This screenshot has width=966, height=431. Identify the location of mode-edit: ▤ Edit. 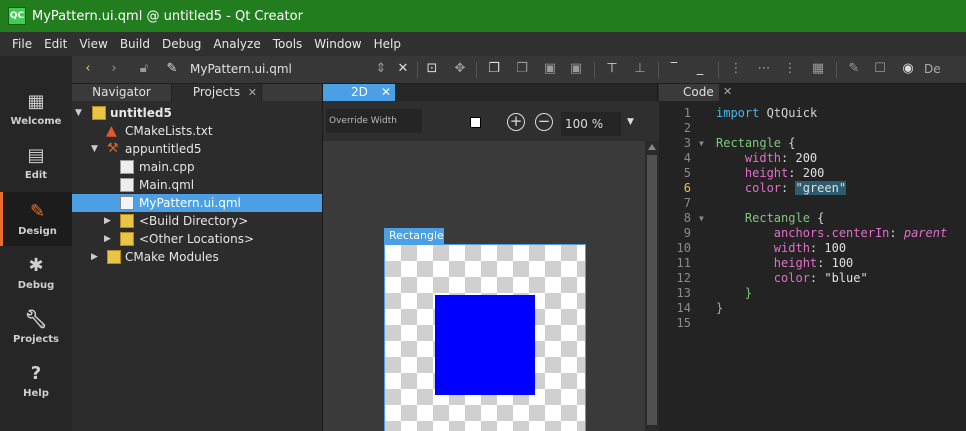
(36, 163).